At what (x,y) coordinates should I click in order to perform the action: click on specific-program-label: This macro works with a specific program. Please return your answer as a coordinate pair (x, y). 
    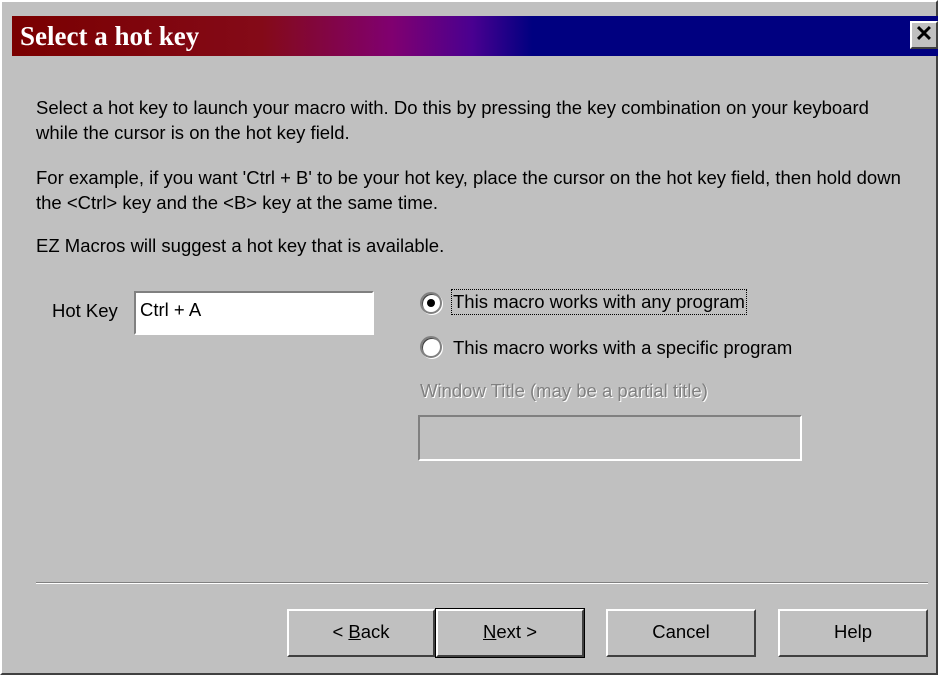
    Looking at the image, I should click on (622, 348).